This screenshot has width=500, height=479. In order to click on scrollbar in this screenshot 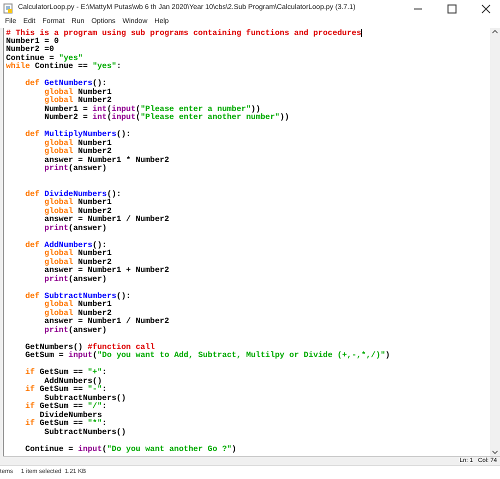, I will do `click(495, 242)`.